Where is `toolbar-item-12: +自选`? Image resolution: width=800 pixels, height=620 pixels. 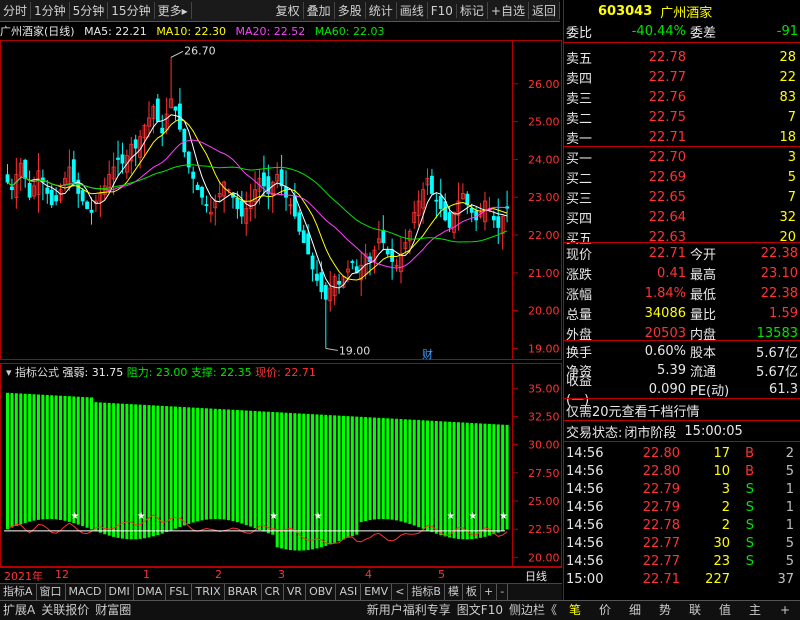 toolbar-item-12: +自选 is located at coordinates (508, 10).